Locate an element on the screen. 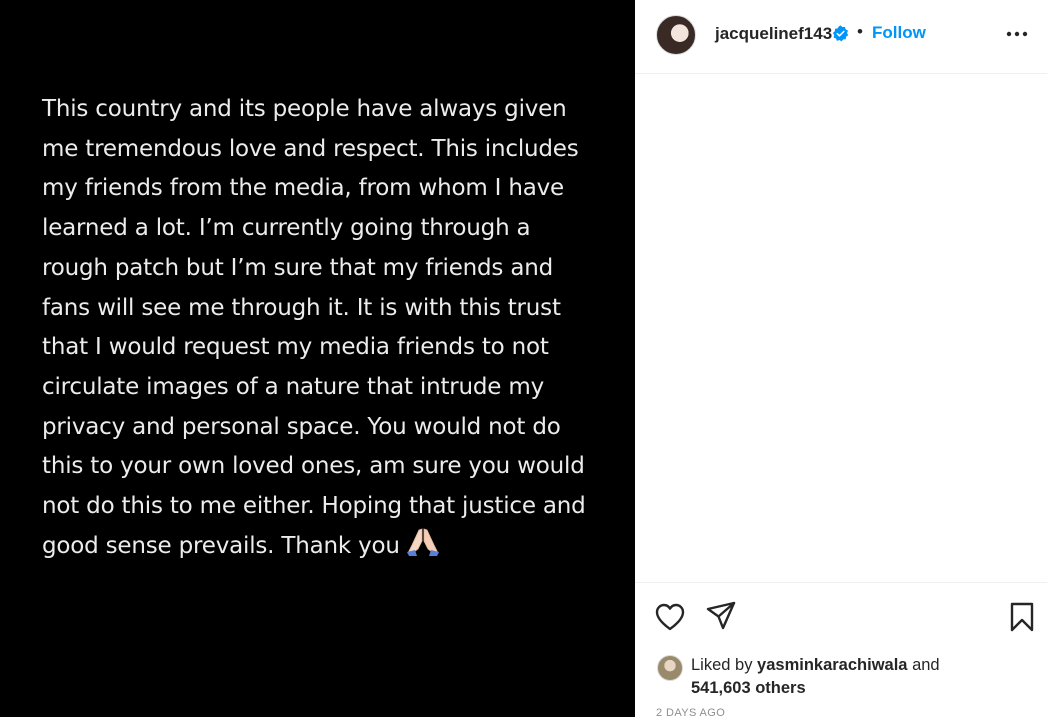  paper-plane-icon is located at coordinates (721, 616).